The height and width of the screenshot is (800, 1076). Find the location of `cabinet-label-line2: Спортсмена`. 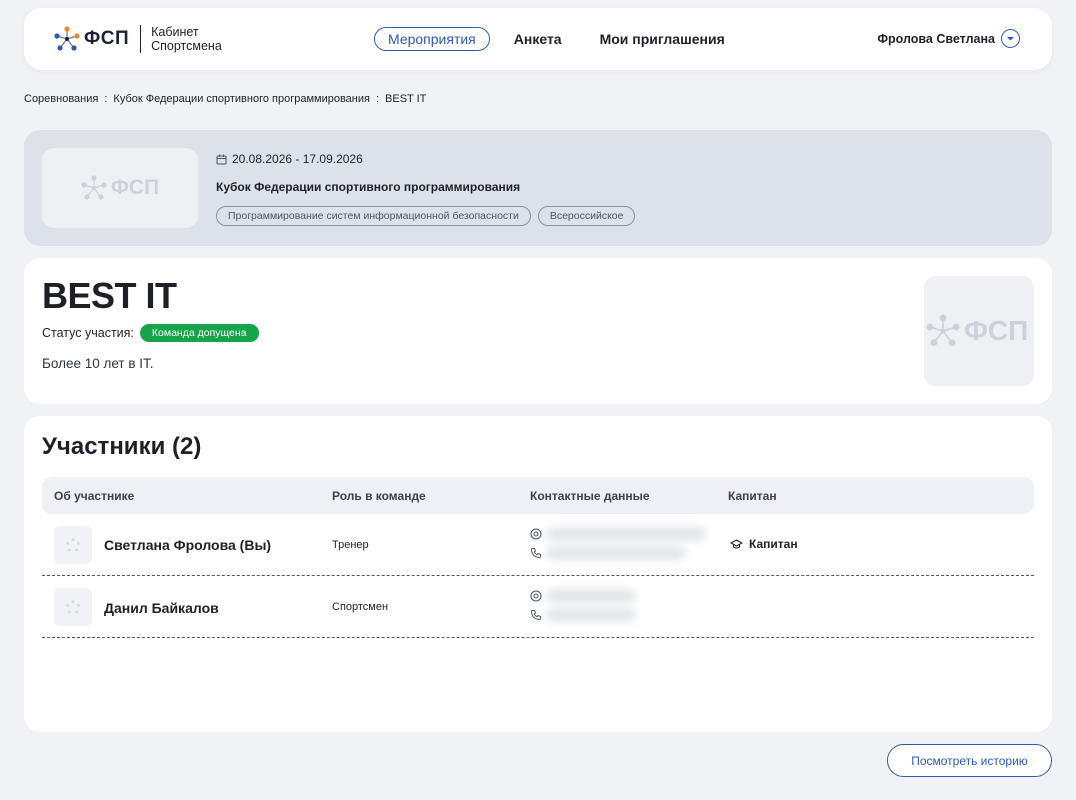

cabinet-label-line2: Спортсмена is located at coordinates (186, 46).